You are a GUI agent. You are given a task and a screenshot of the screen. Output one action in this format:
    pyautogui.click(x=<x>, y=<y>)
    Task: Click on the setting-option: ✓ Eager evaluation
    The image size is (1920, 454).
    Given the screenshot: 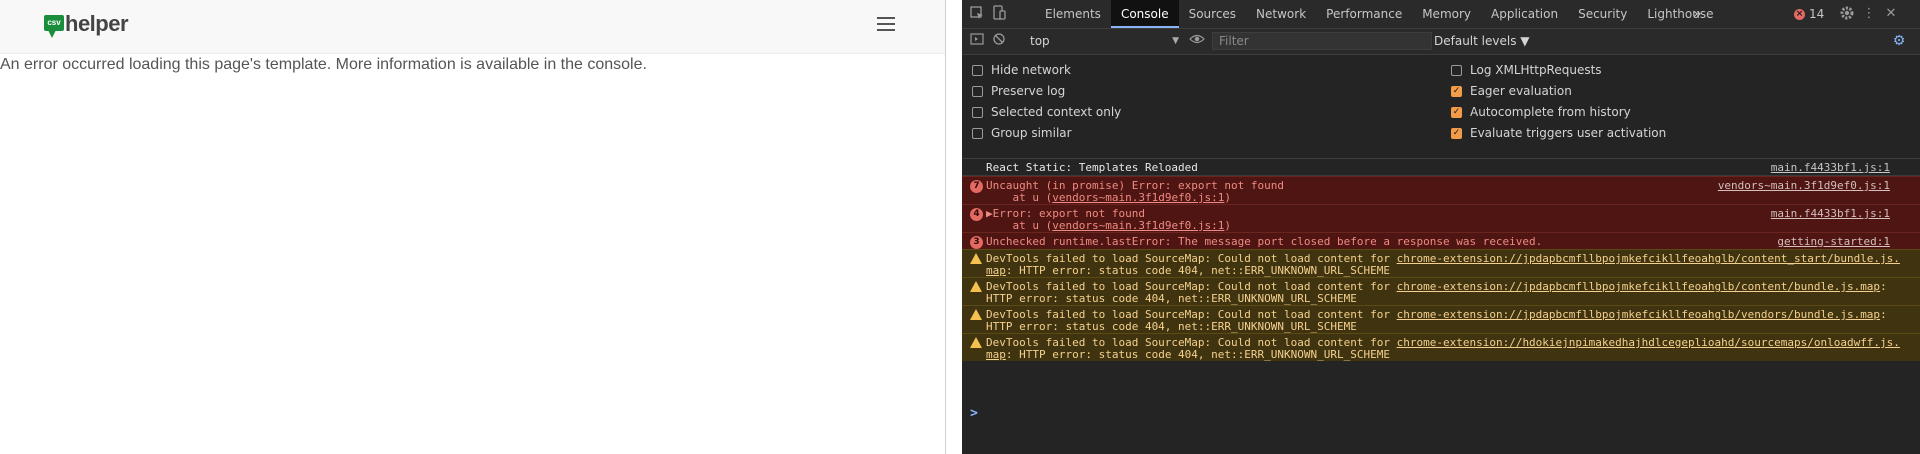 What is the action you would take?
    pyautogui.click(x=1511, y=91)
    